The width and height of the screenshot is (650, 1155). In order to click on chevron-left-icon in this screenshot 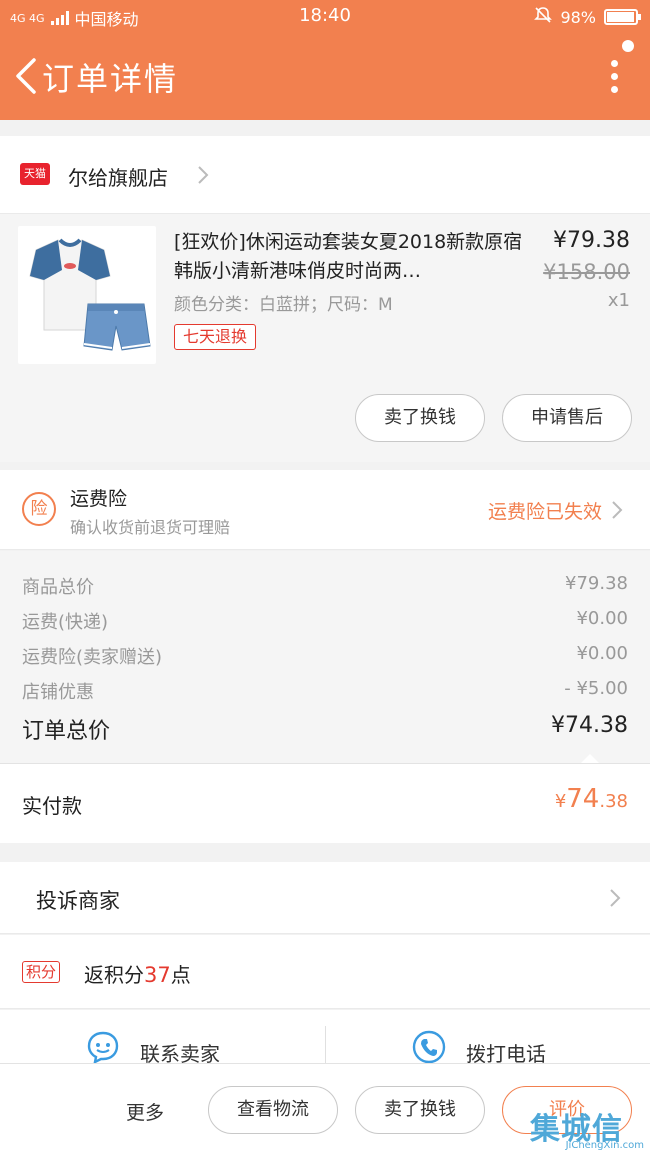, I will do `click(26, 76)`.